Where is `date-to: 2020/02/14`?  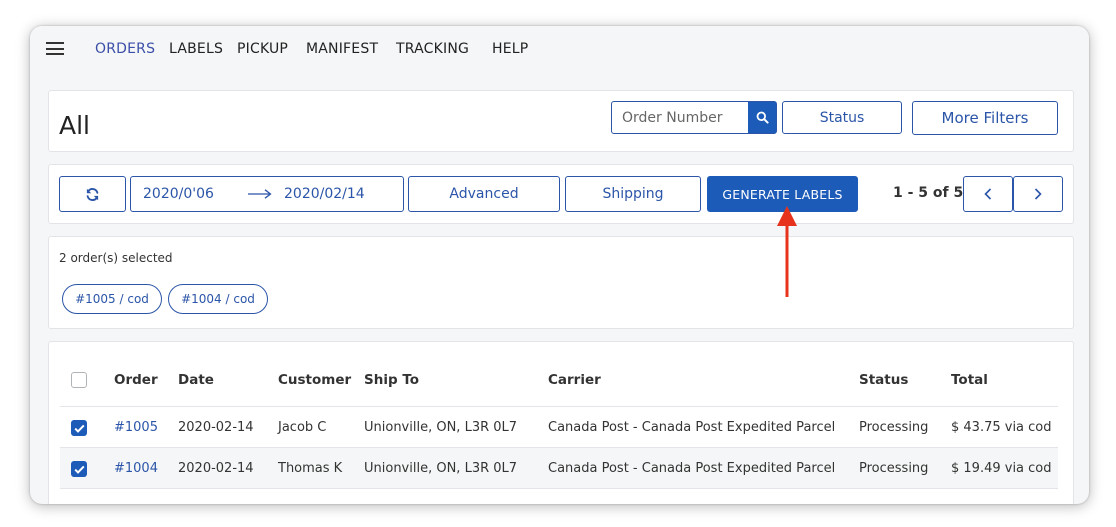 date-to: 2020/02/14 is located at coordinates (324, 194).